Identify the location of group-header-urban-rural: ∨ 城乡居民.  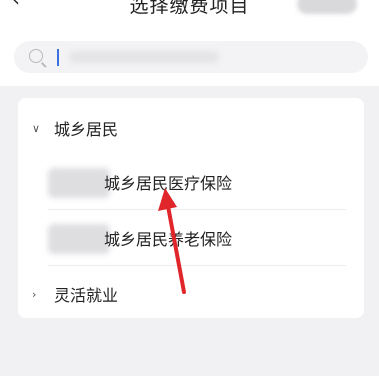
(191, 128).